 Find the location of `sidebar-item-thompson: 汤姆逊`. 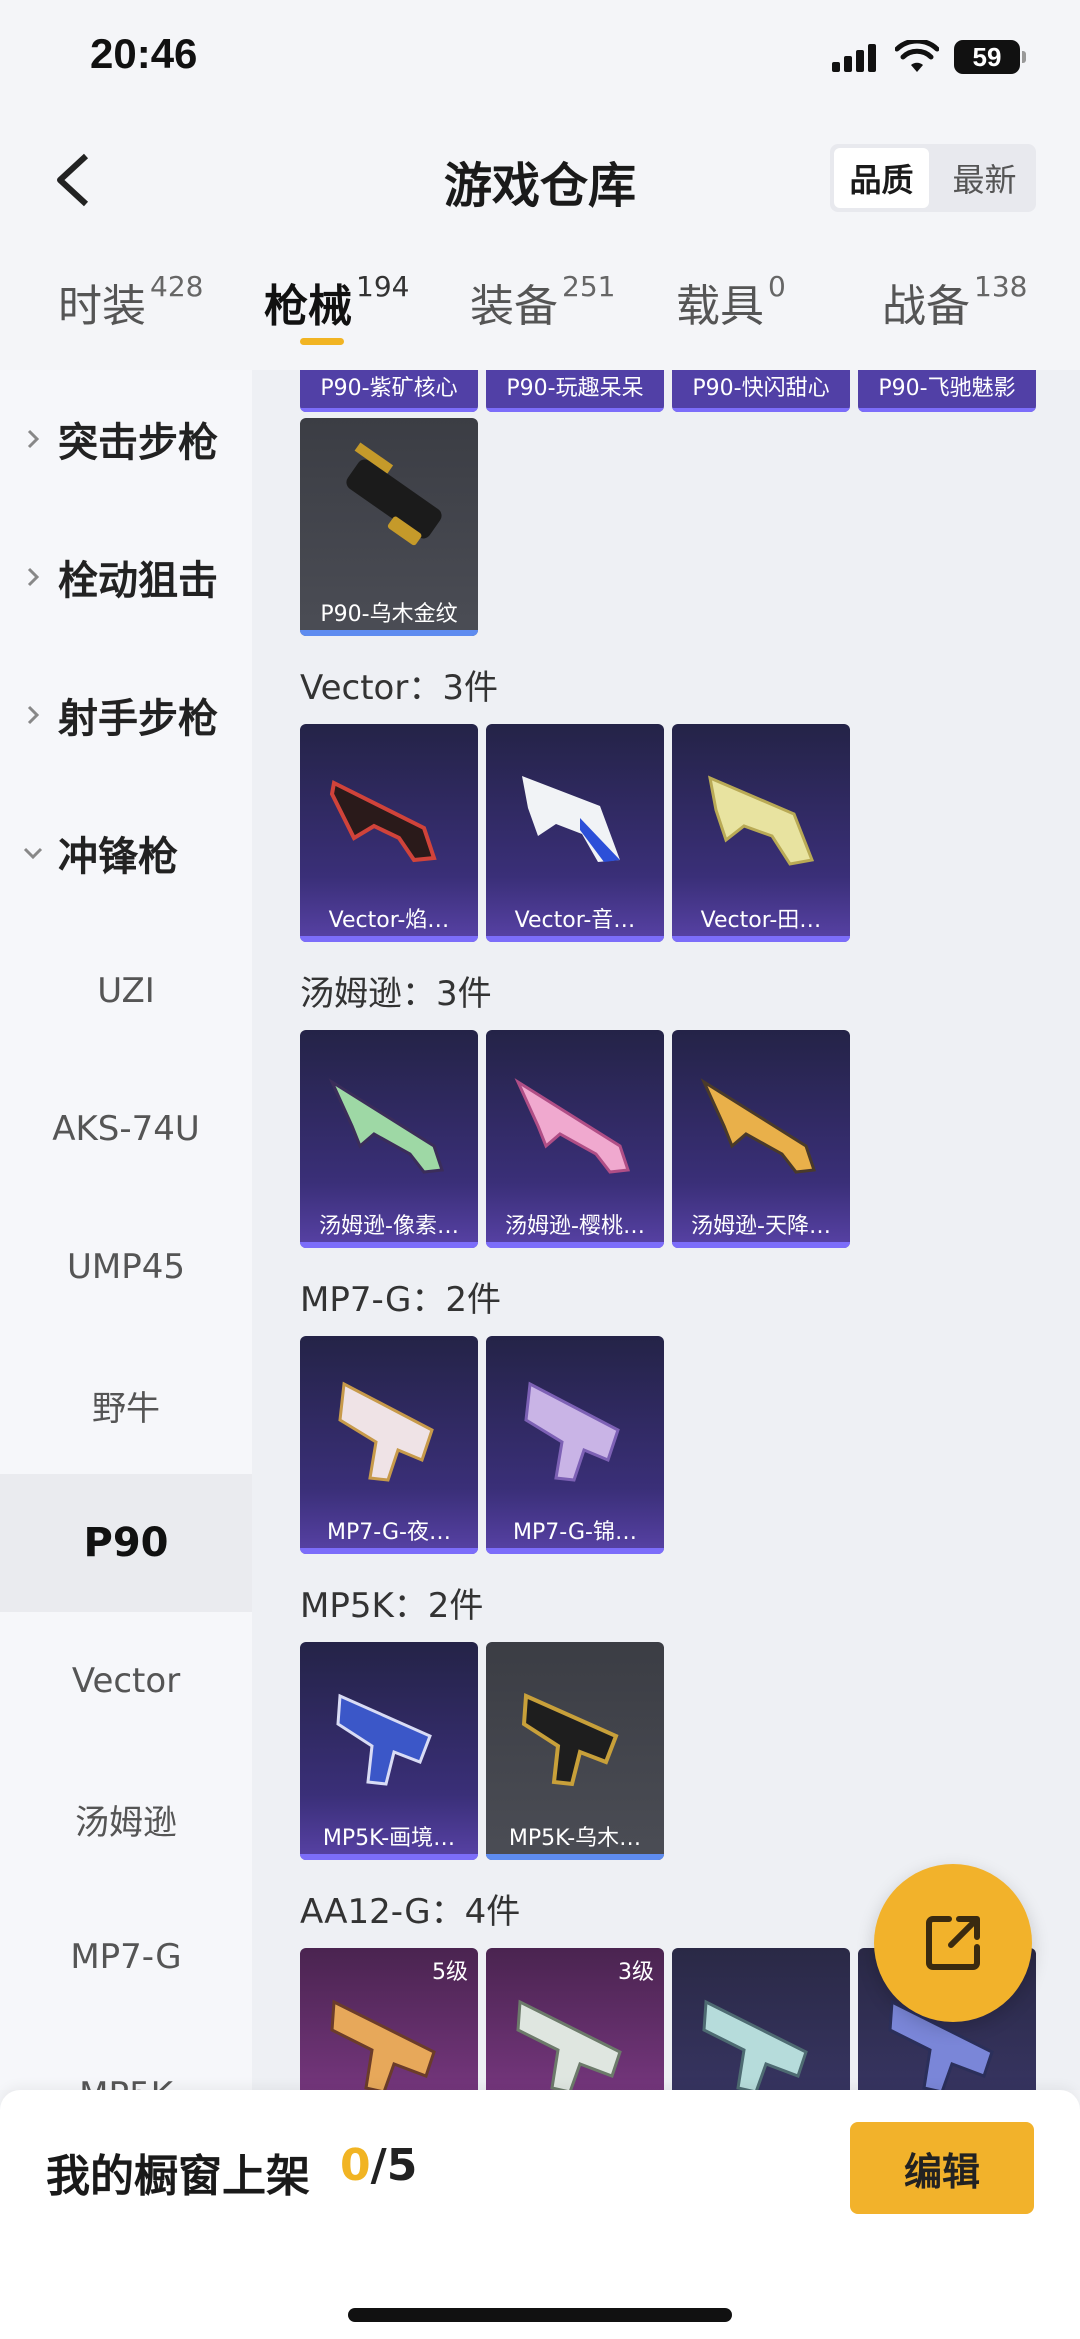

sidebar-item-thompson: 汤姆逊 is located at coordinates (126, 1819).